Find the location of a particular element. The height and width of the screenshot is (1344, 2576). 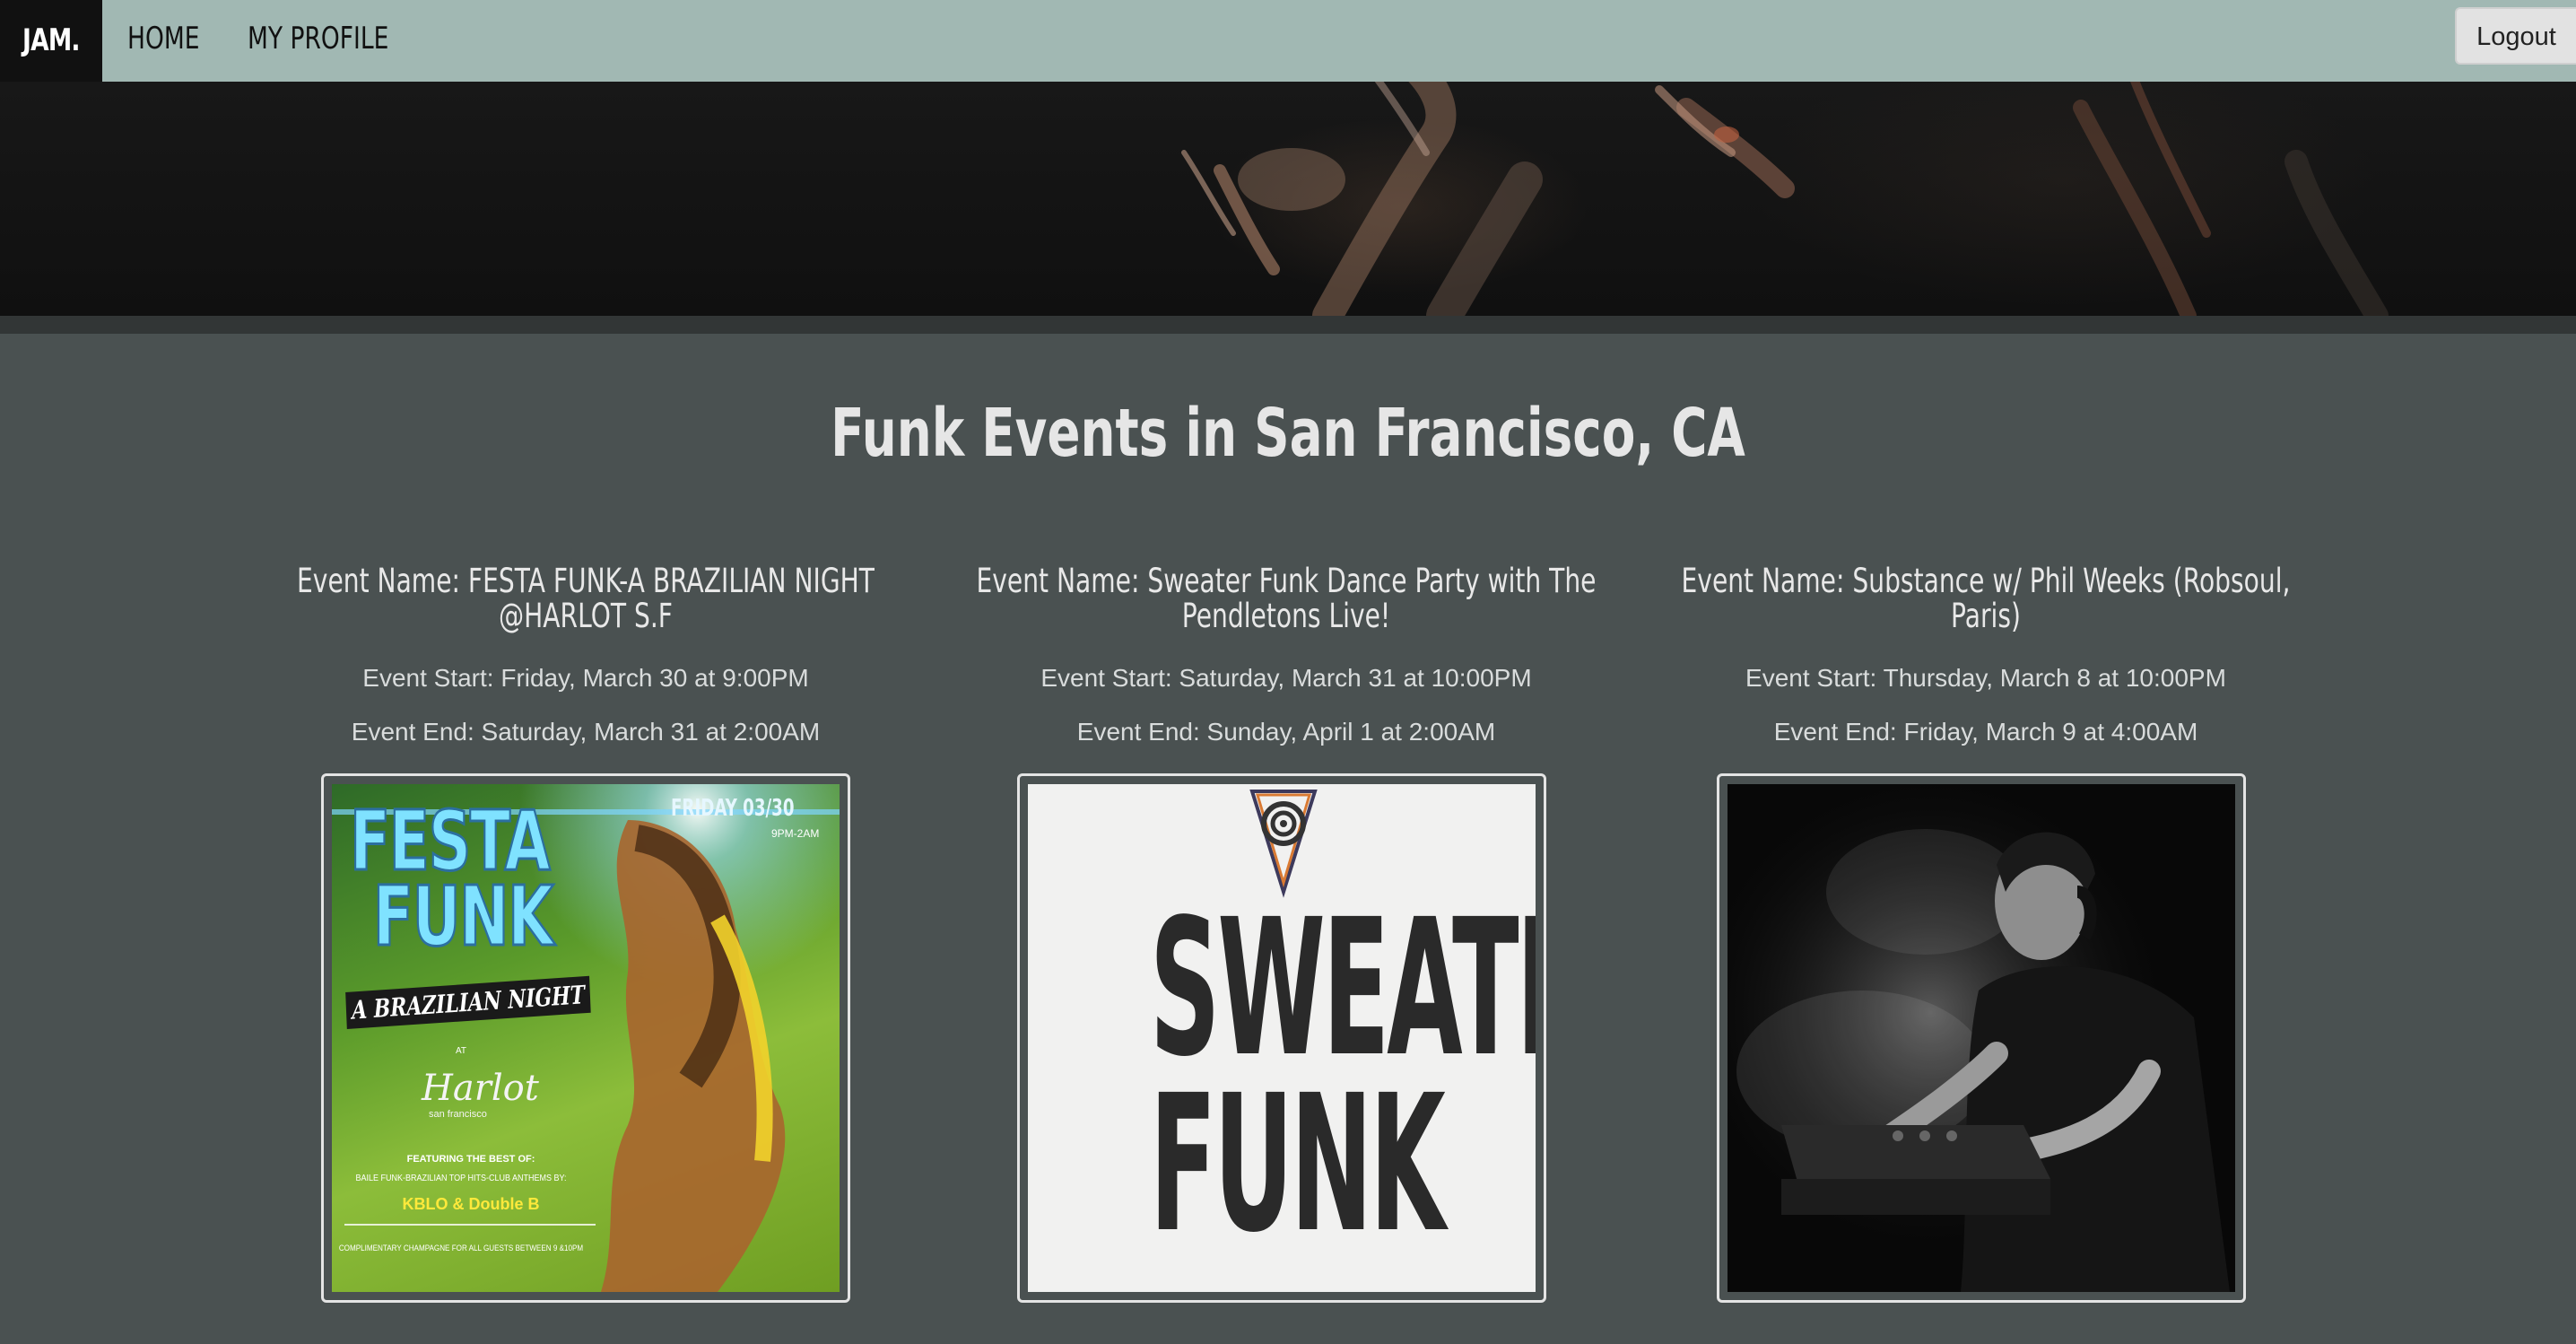

poster-divider is located at coordinates (470, 1225).